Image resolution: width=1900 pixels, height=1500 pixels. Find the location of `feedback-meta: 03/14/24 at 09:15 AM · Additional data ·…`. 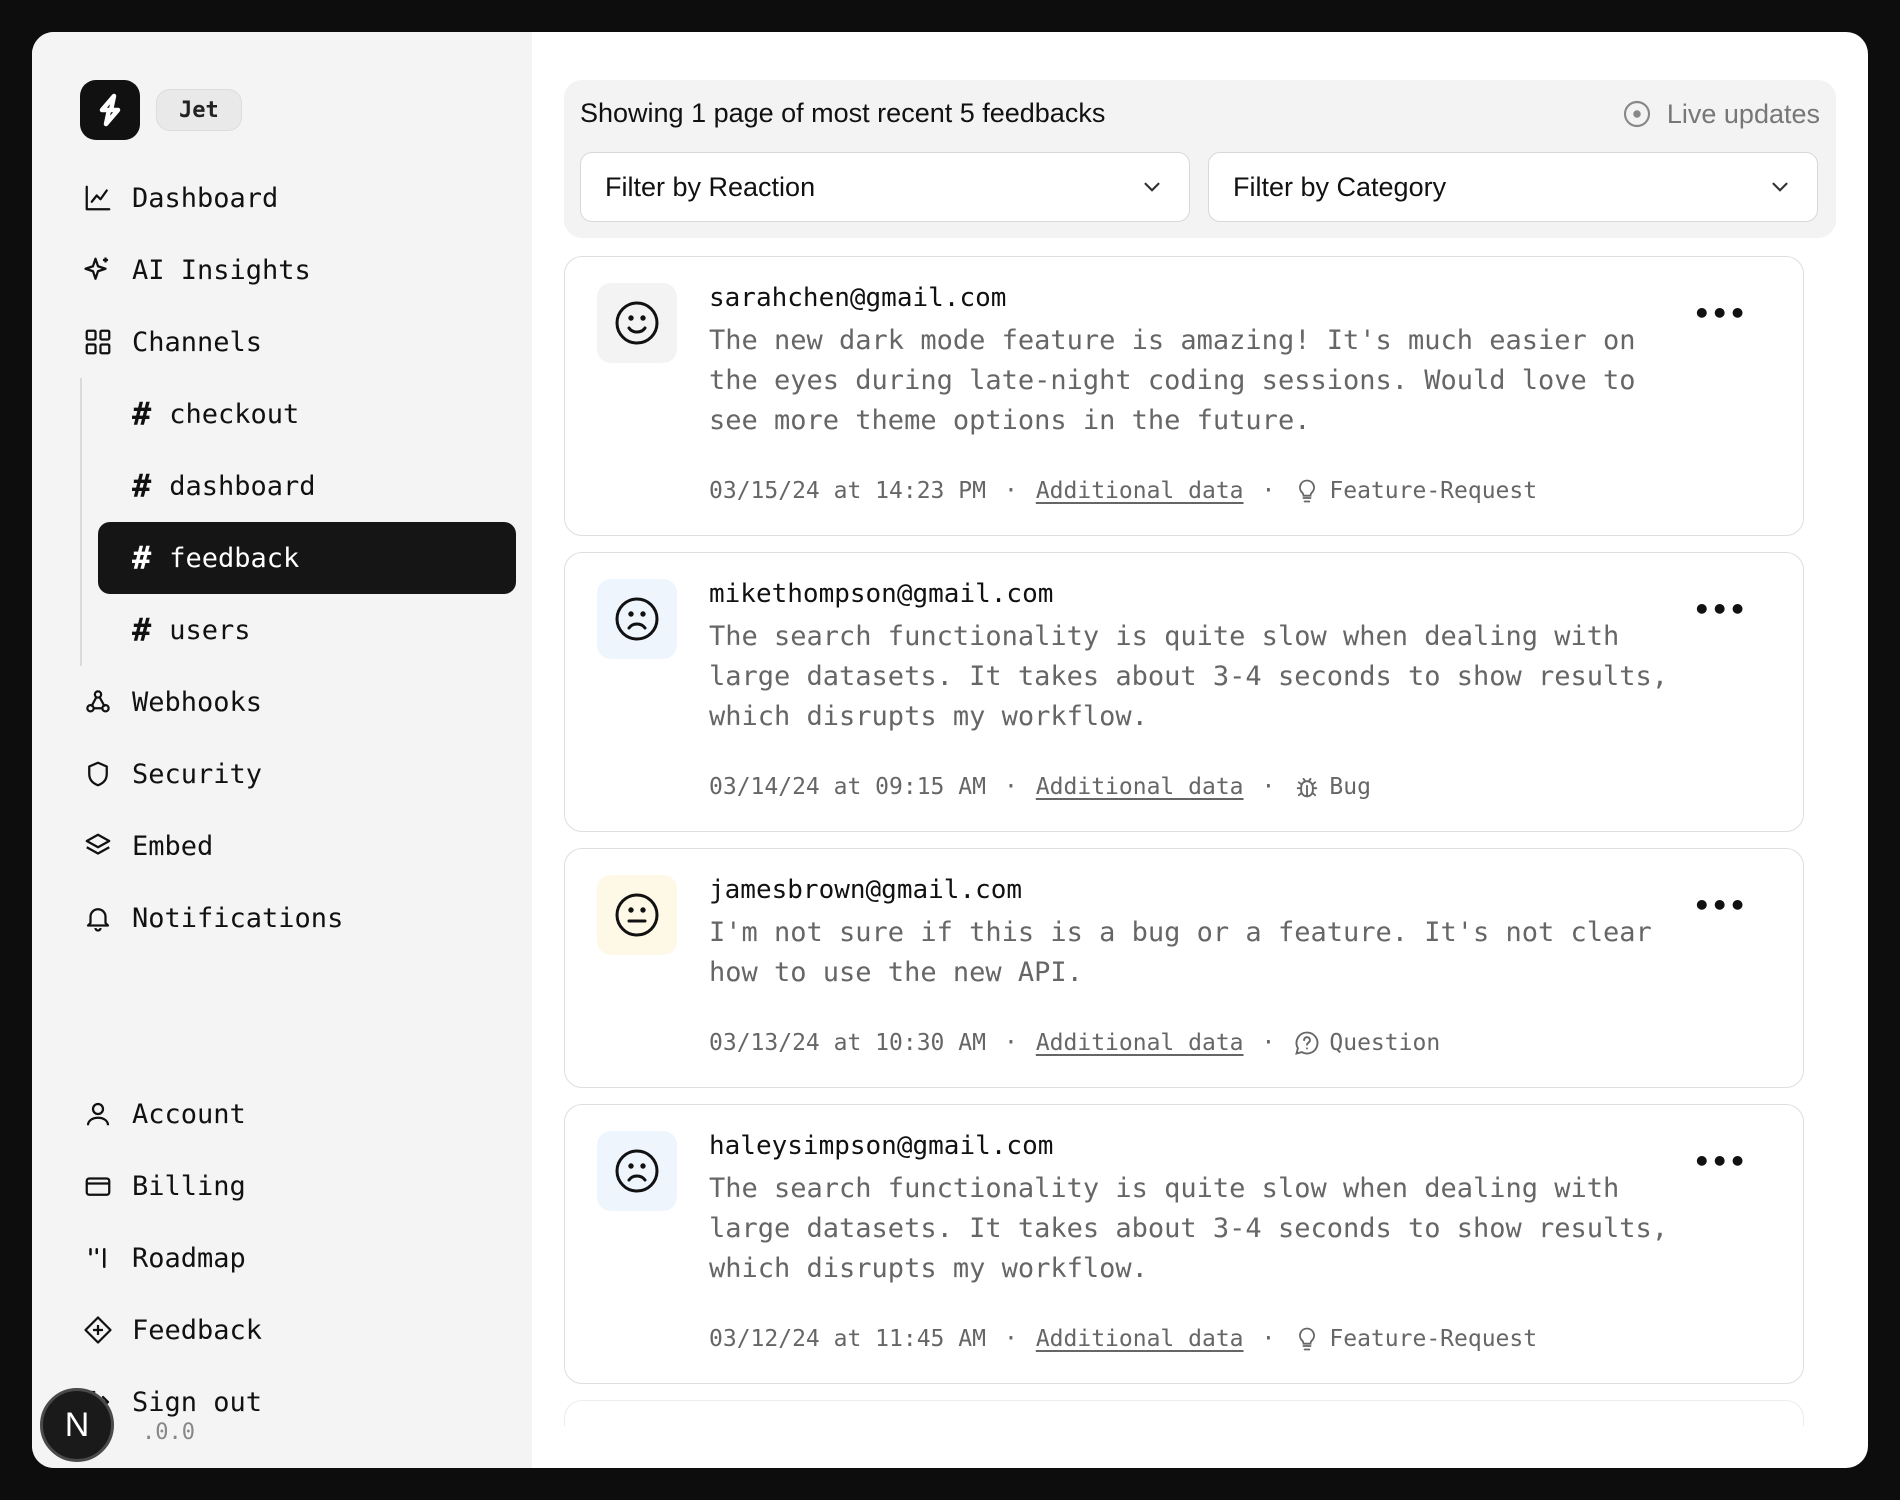

feedback-meta: 03/14/24 at 09:15 AM · Additional data ·… is located at coordinates (1040, 787).